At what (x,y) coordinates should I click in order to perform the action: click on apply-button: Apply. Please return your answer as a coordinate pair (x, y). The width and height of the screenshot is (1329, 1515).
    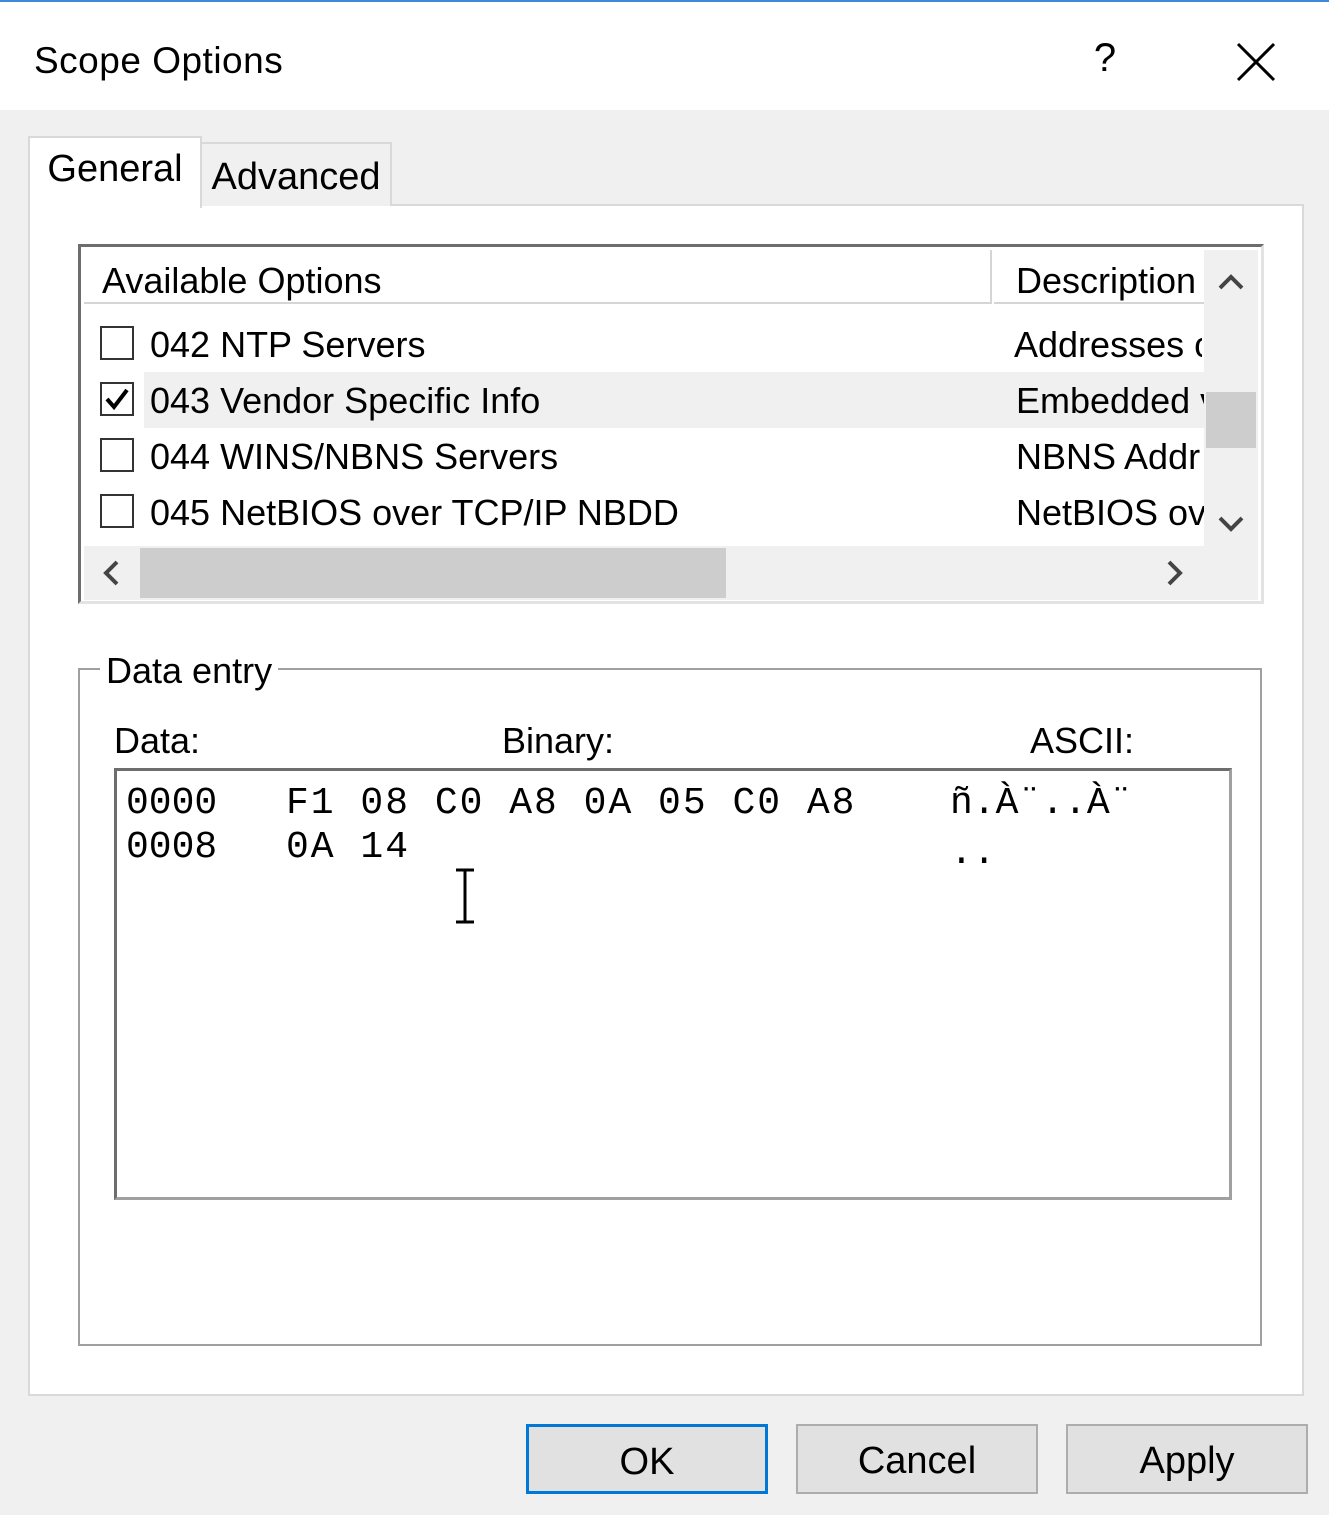
    Looking at the image, I should click on (1187, 1459).